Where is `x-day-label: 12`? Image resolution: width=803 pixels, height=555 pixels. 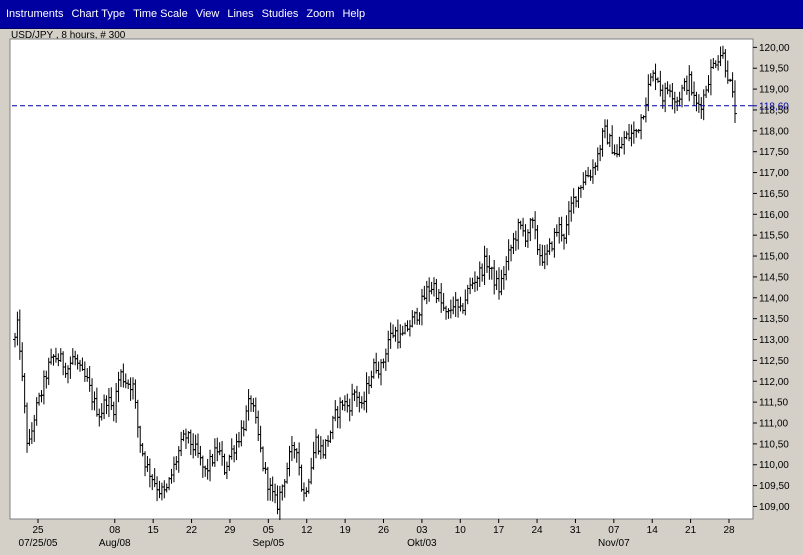 x-day-label: 12 is located at coordinates (307, 530).